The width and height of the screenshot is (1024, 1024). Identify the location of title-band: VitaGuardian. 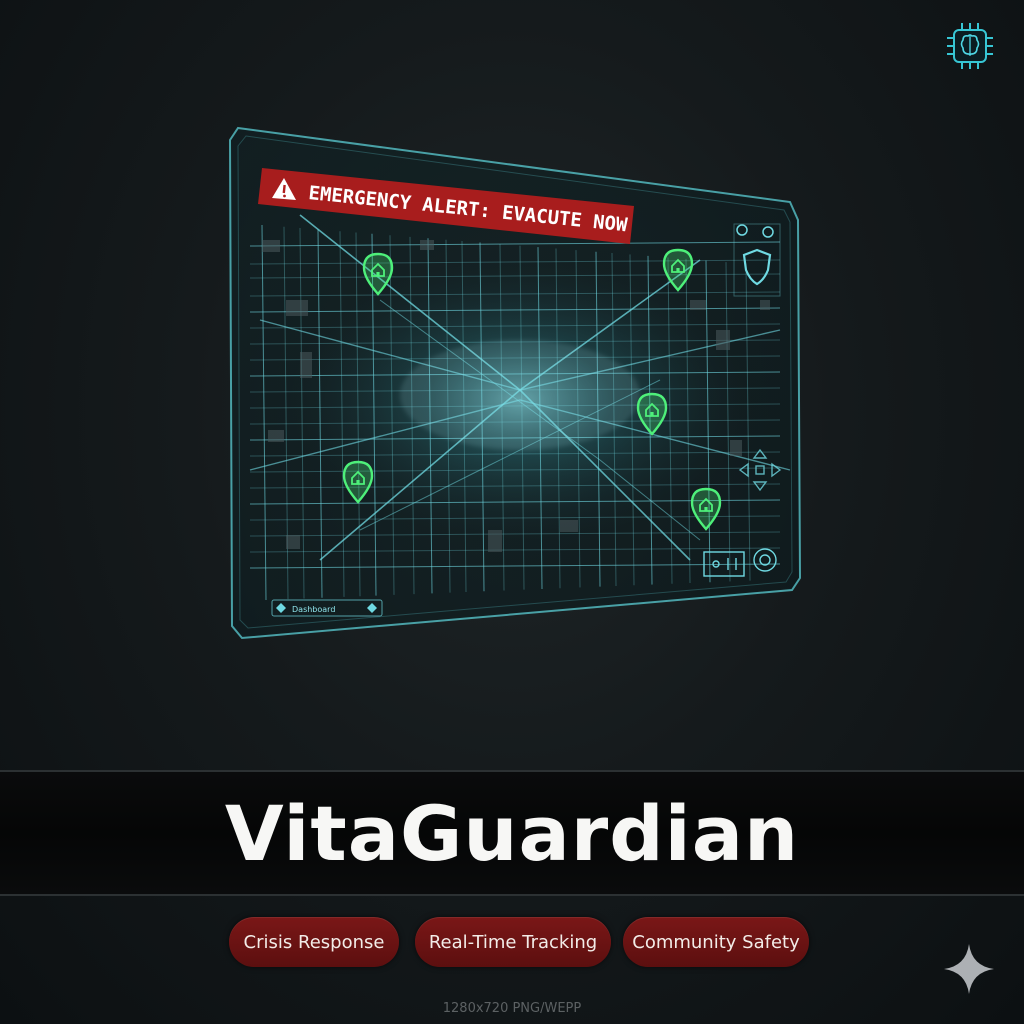
(512, 833).